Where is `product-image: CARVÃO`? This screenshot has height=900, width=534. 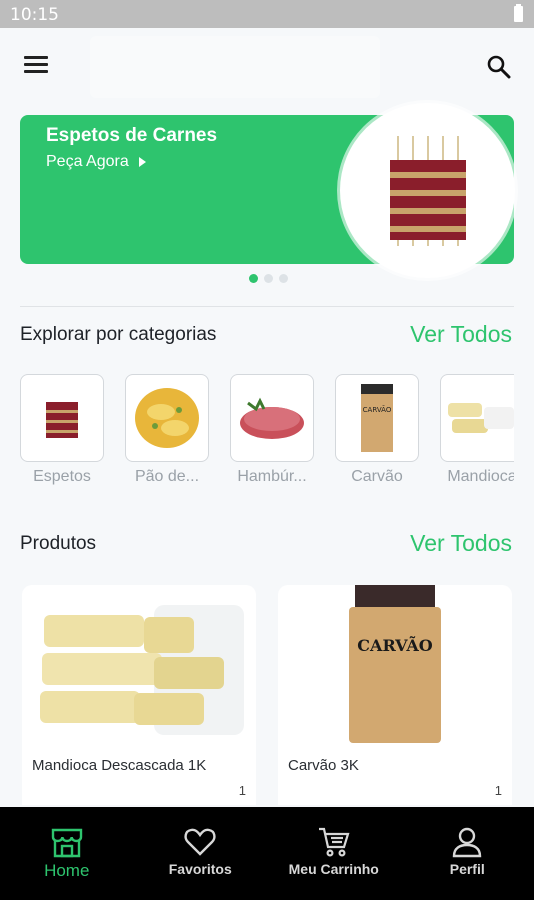
product-image: CARVÃO is located at coordinates (395, 665).